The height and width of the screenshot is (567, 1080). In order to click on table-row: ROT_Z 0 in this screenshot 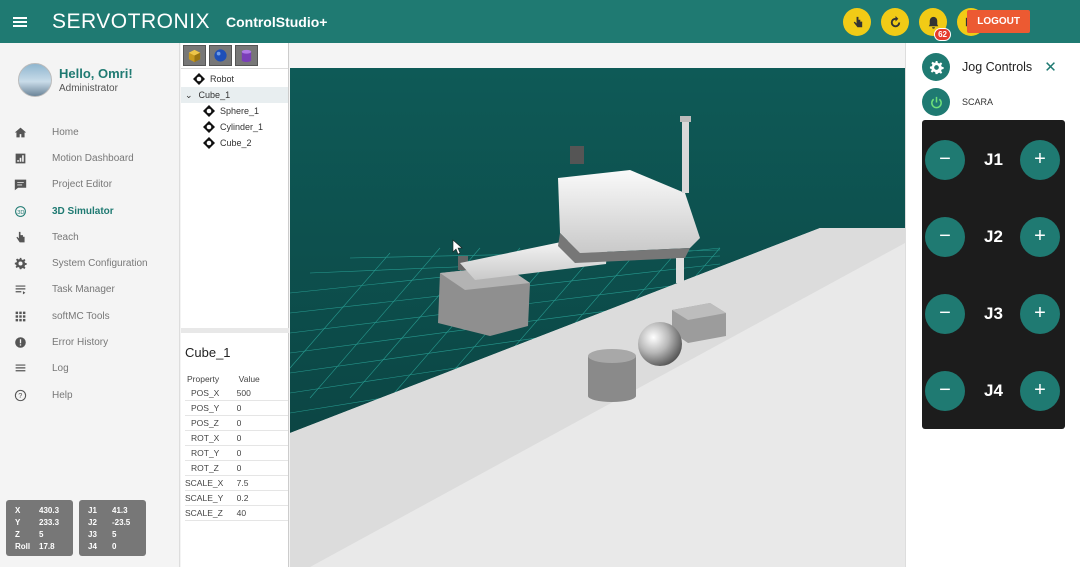, I will do `click(236, 468)`.